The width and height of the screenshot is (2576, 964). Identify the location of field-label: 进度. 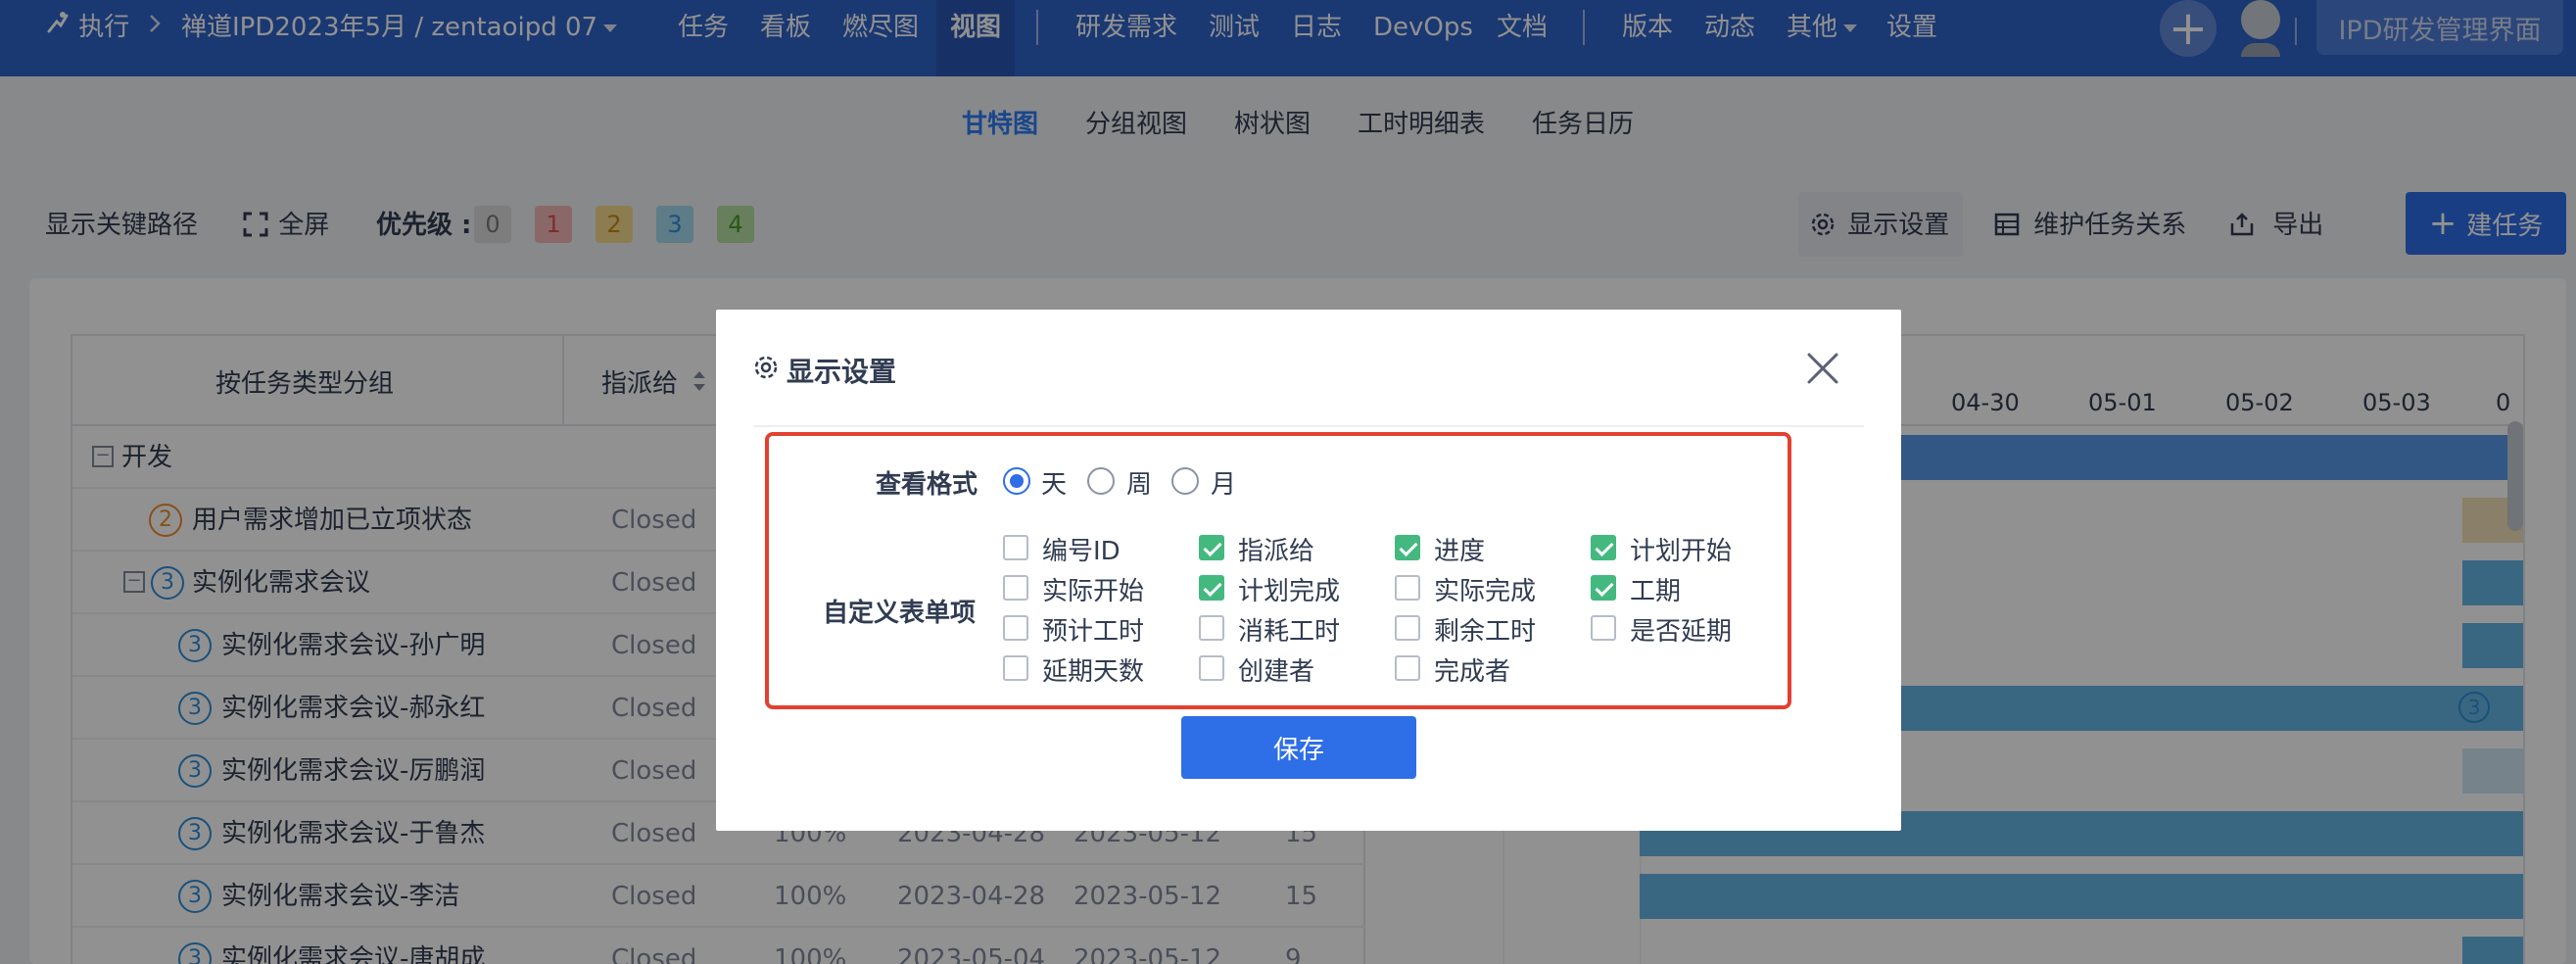
(1460, 551).